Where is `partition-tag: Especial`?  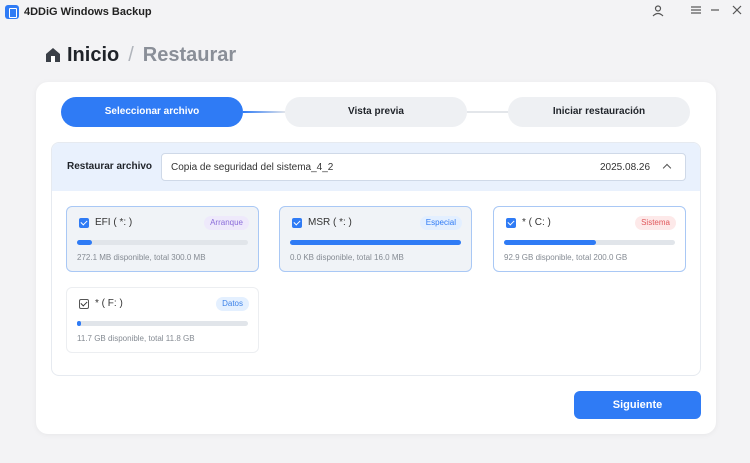
partition-tag: Especial is located at coordinates (440, 223).